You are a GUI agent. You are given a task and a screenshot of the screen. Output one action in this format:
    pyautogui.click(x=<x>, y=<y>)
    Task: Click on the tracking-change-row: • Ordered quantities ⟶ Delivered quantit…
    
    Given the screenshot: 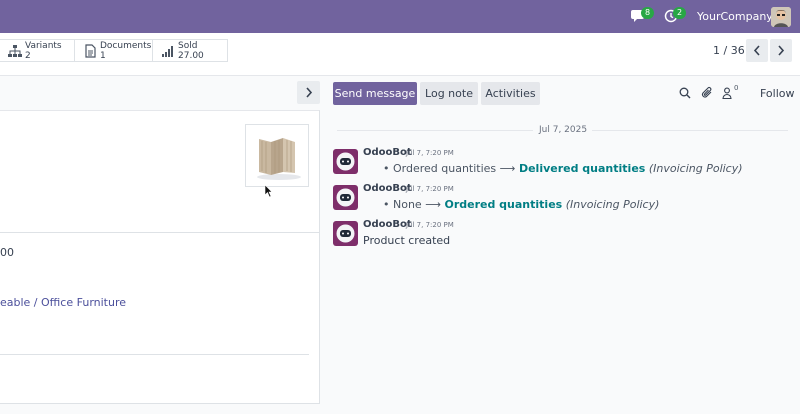 What is the action you would take?
    pyautogui.click(x=563, y=169)
    